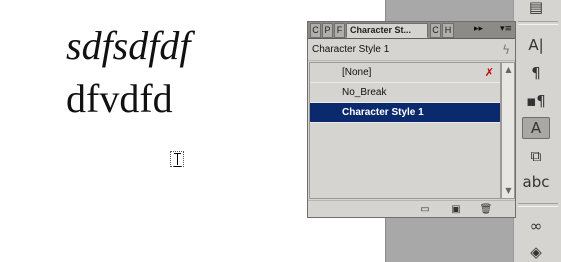  Describe the element at coordinates (383, 112) in the screenshot. I see `list-item-label: Character Style 1` at that location.